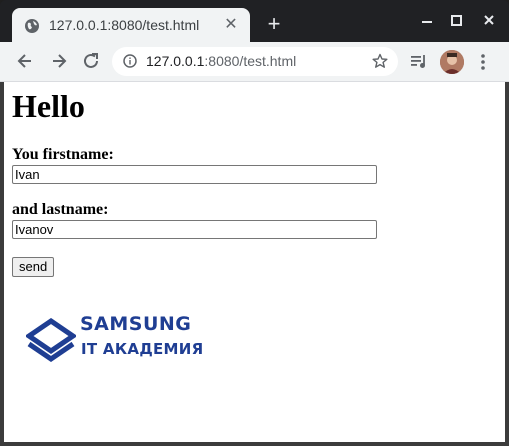 The image size is (509, 446). What do you see at coordinates (427, 21) in the screenshot?
I see `minimize-icon` at bounding box center [427, 21].